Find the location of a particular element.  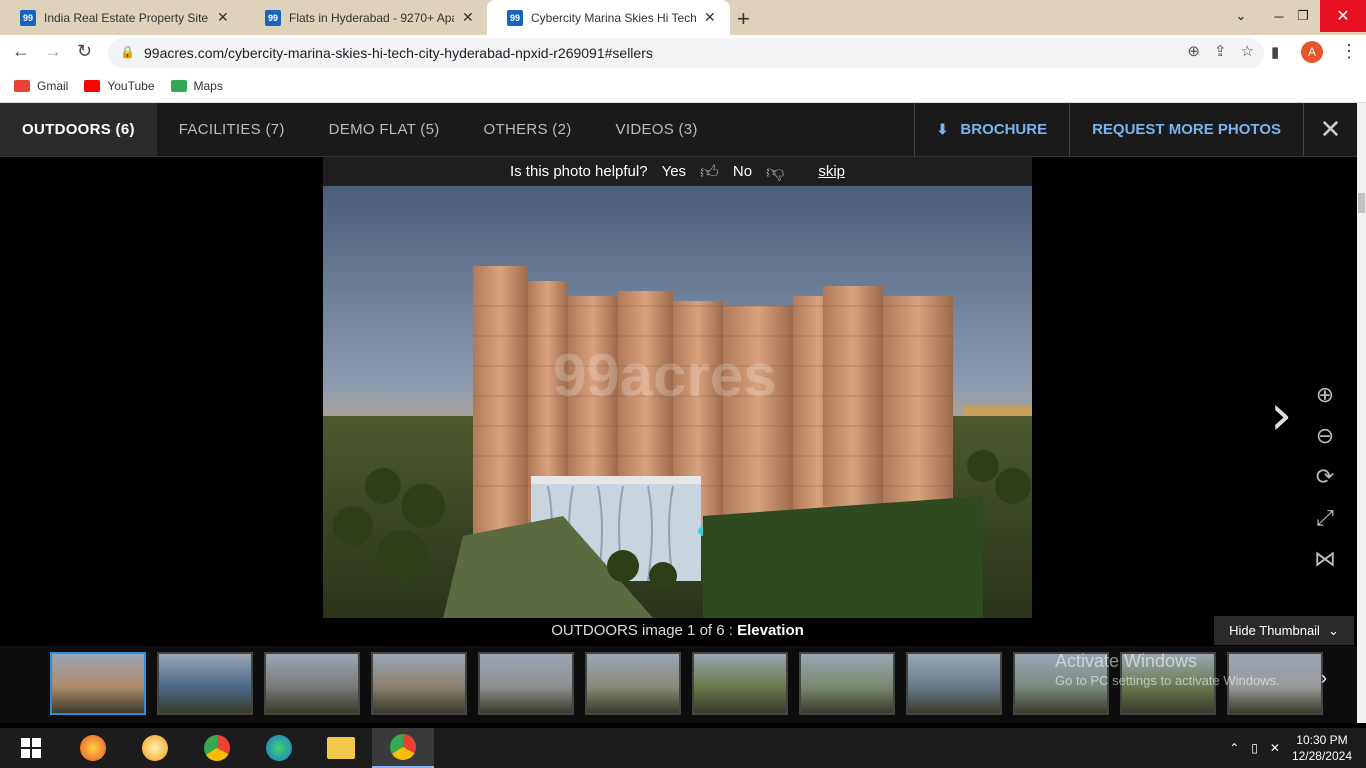

brochure-button: ⬇ BROCHURE is located at coordinates (991, 129).